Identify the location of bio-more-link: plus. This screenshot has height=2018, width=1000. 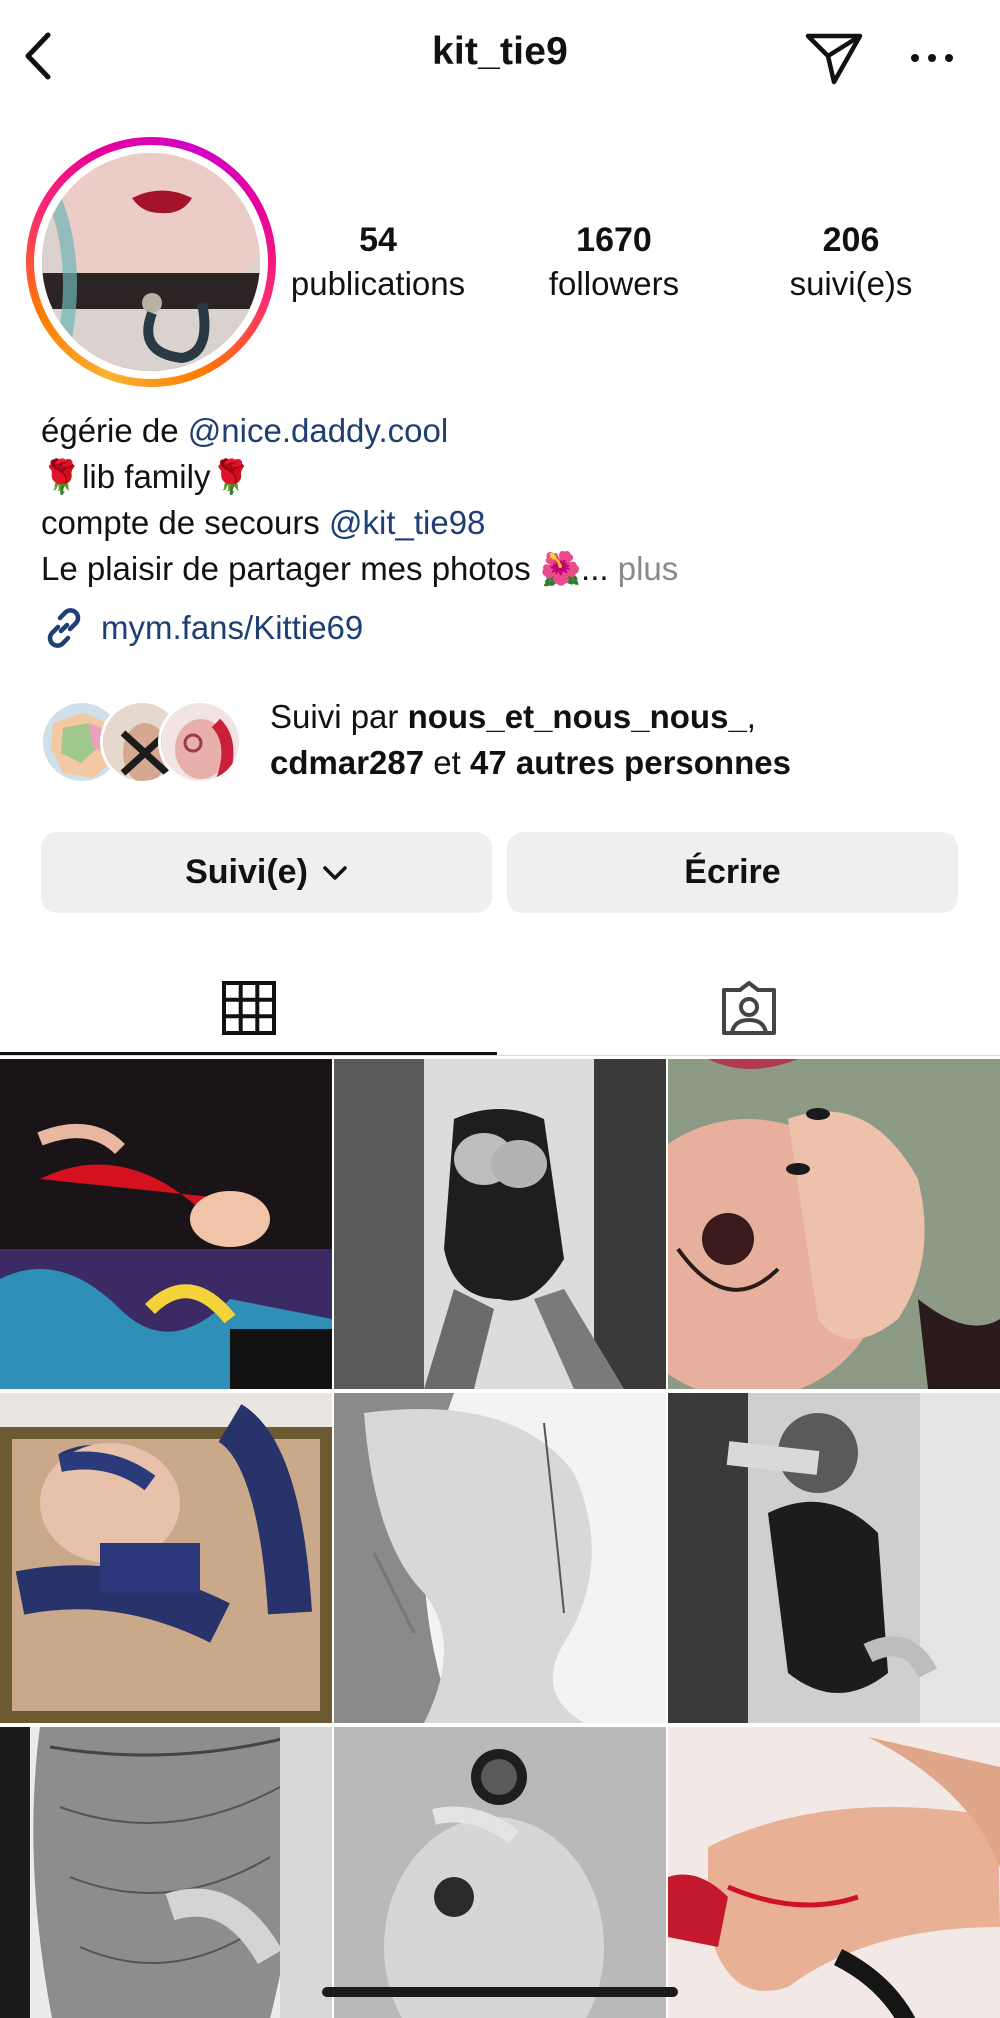
(648, 568).